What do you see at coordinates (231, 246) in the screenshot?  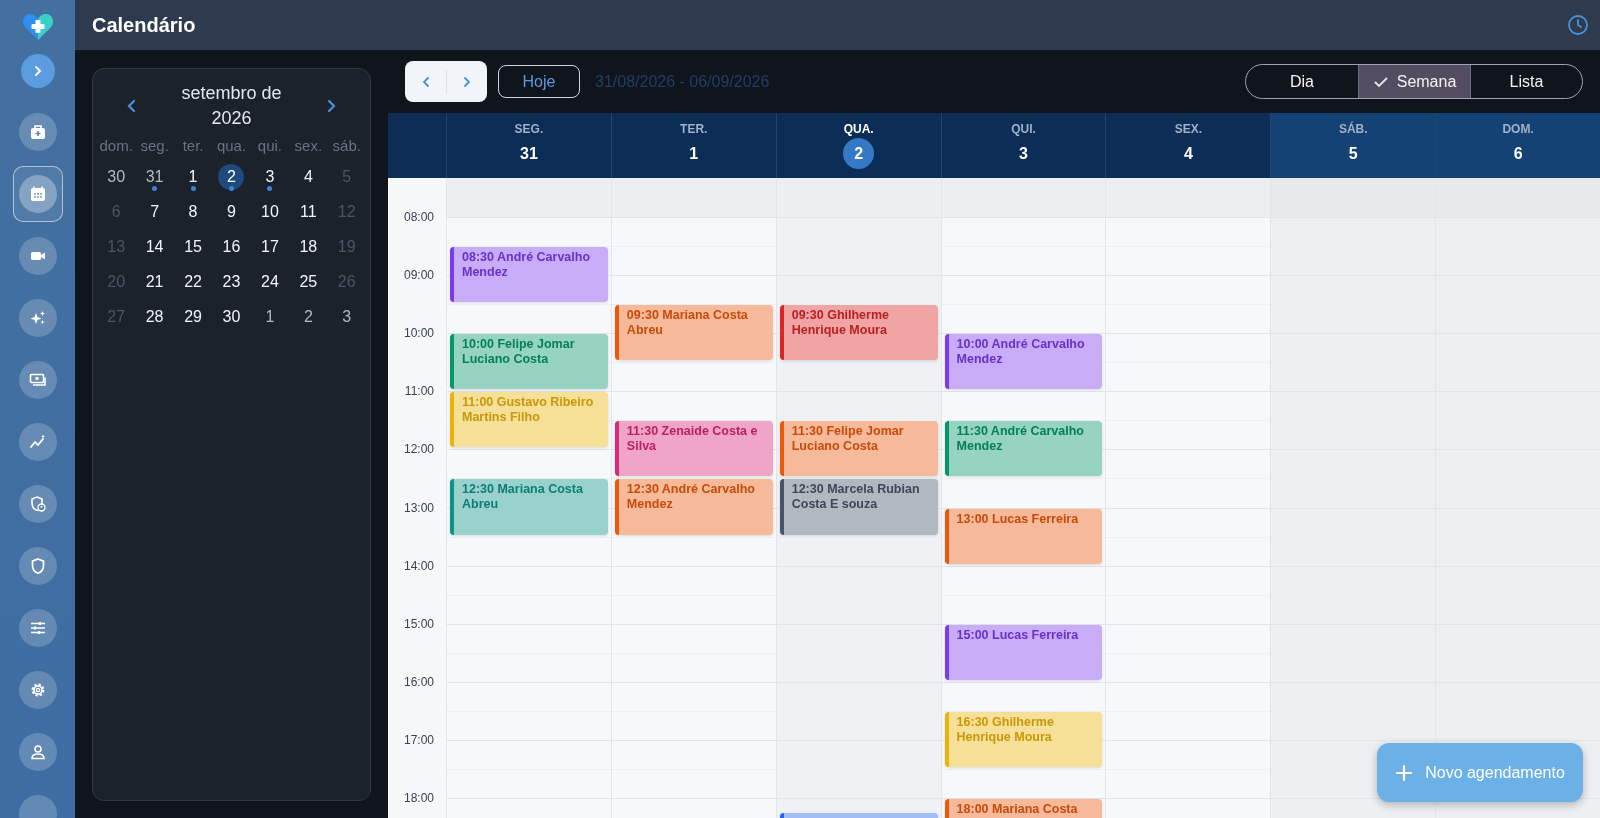 I see `calendar-day: 16` at bounding box center [231, 246].